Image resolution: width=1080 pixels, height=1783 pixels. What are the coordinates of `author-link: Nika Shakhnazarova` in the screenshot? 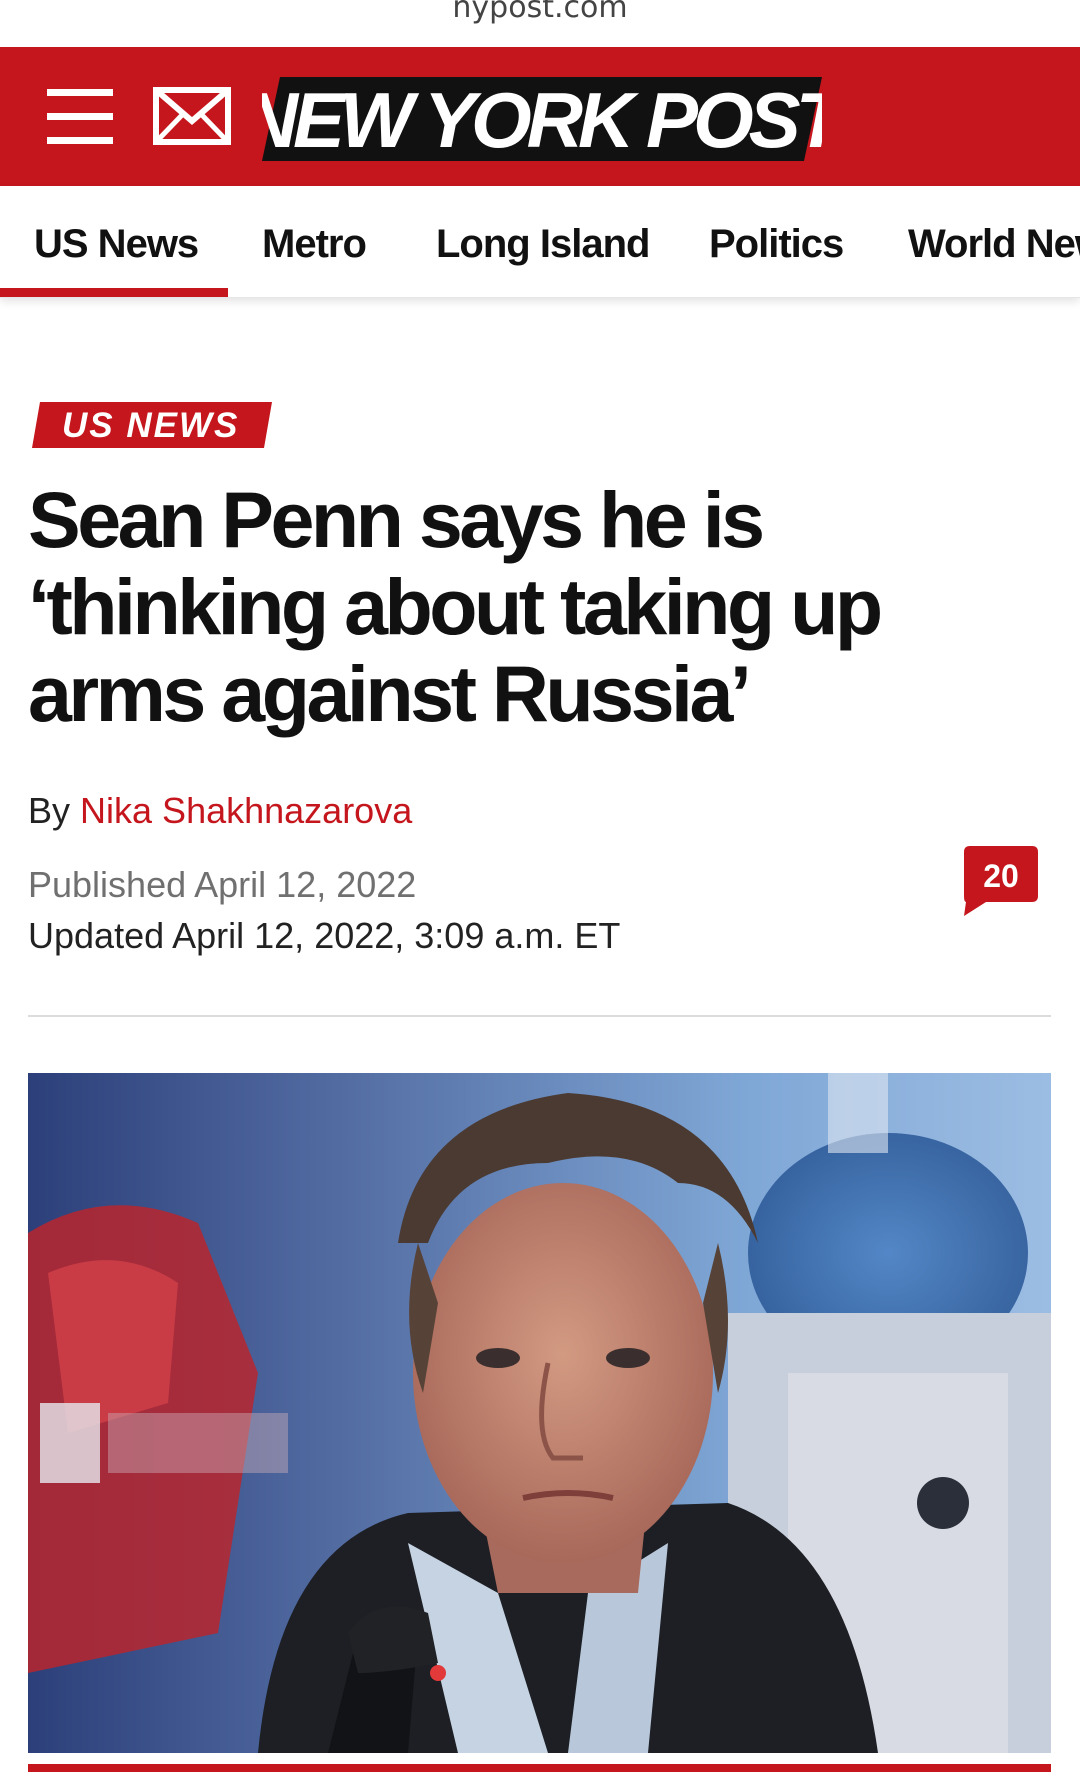 It's located at (246, 810).